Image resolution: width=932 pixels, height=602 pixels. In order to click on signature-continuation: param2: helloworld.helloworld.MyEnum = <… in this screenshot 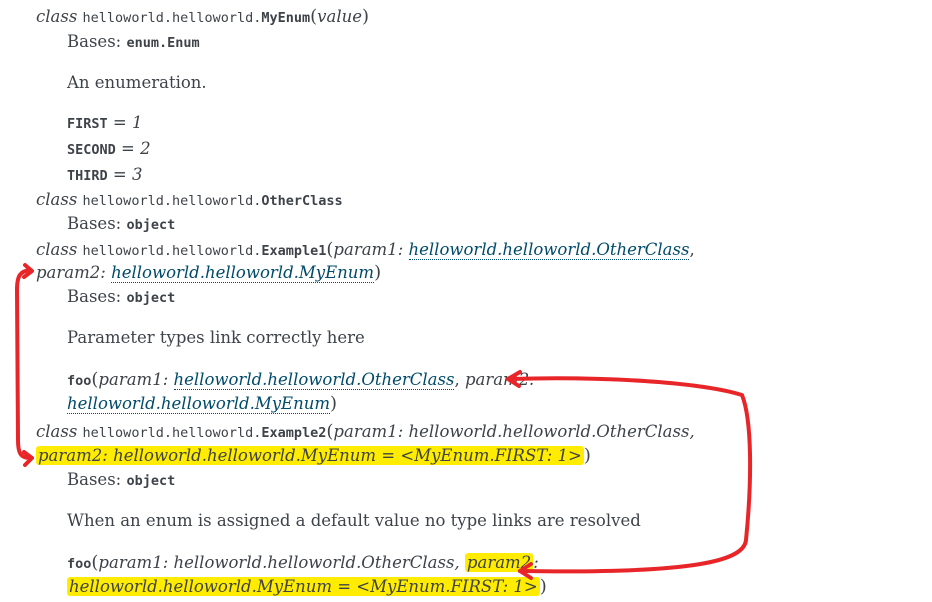, I will do `click(313, 455)`.